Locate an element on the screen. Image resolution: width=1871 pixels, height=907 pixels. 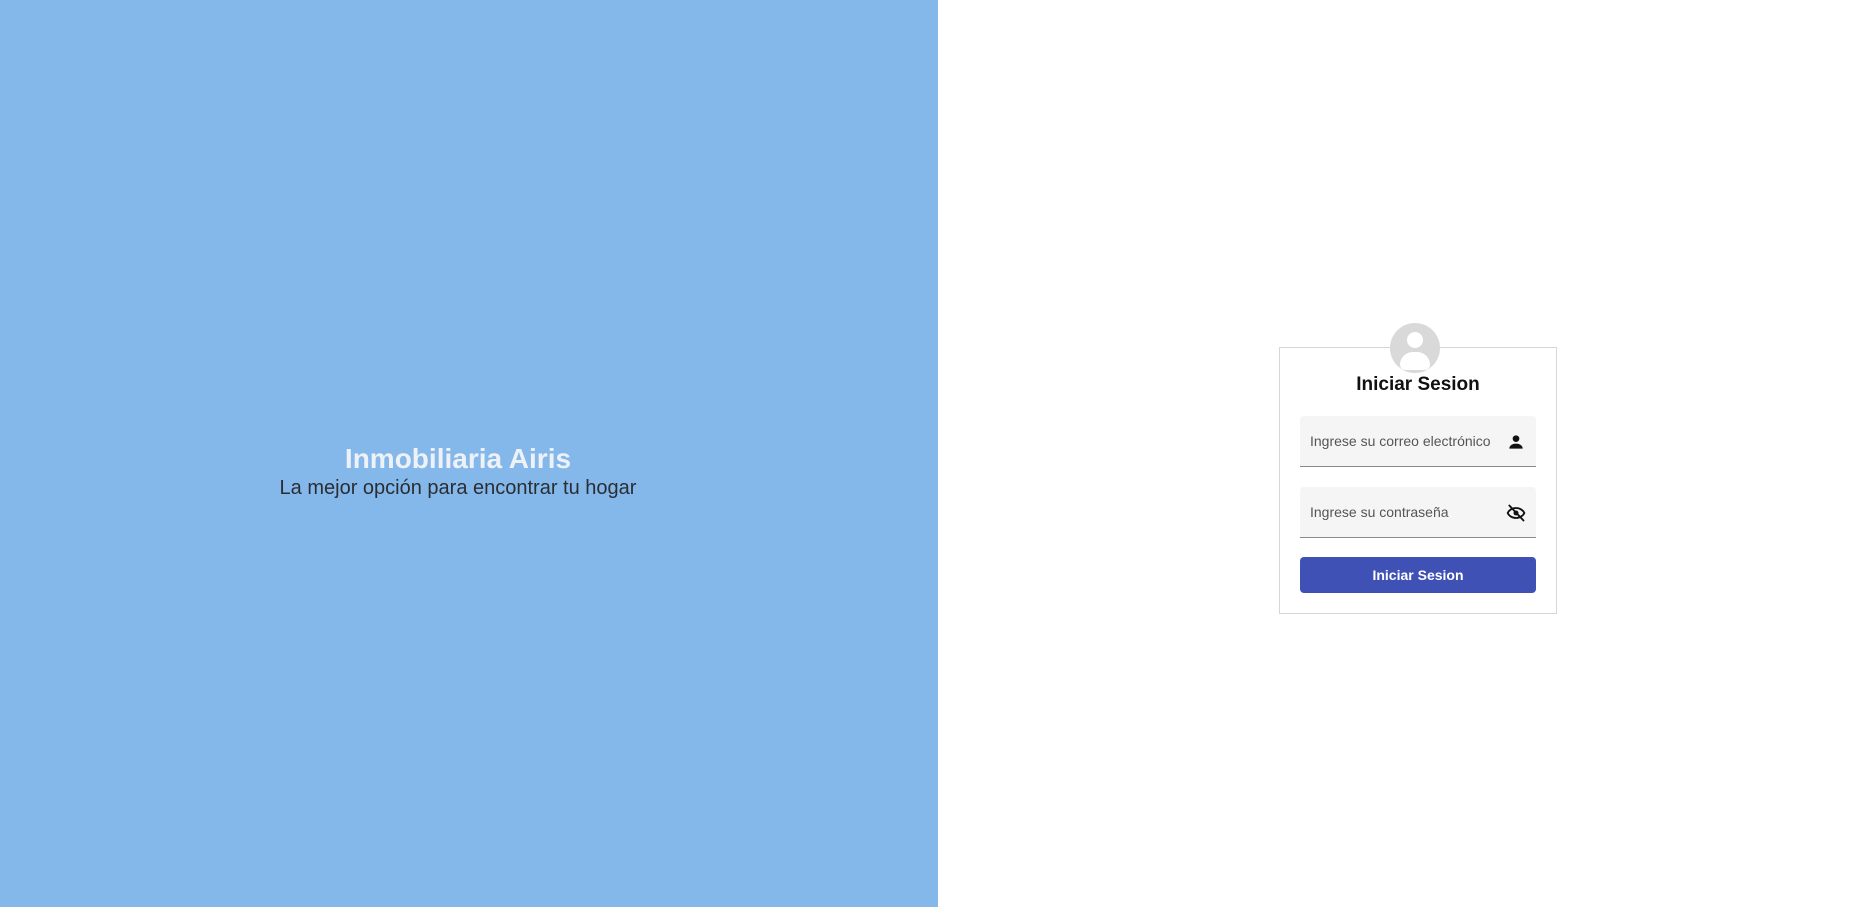
password-input is located at coordinates (1418, 512).